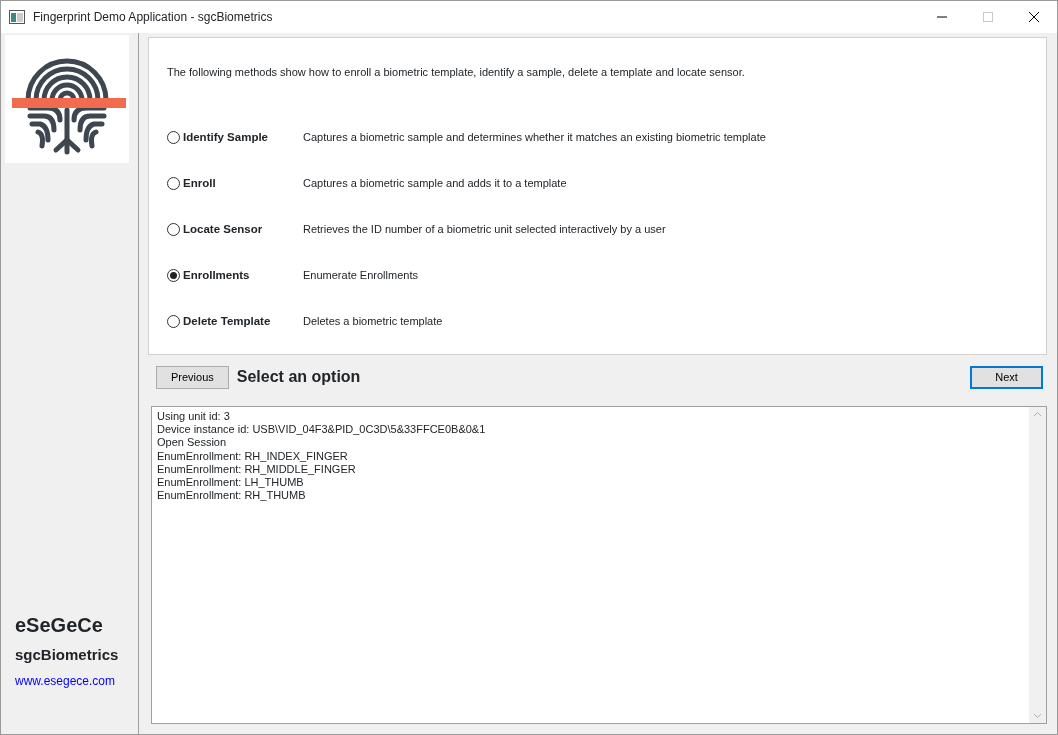  Describe the element at coordinates (223, 229) in the screenshot. I see `option-label: Locate Sensor` at that location.